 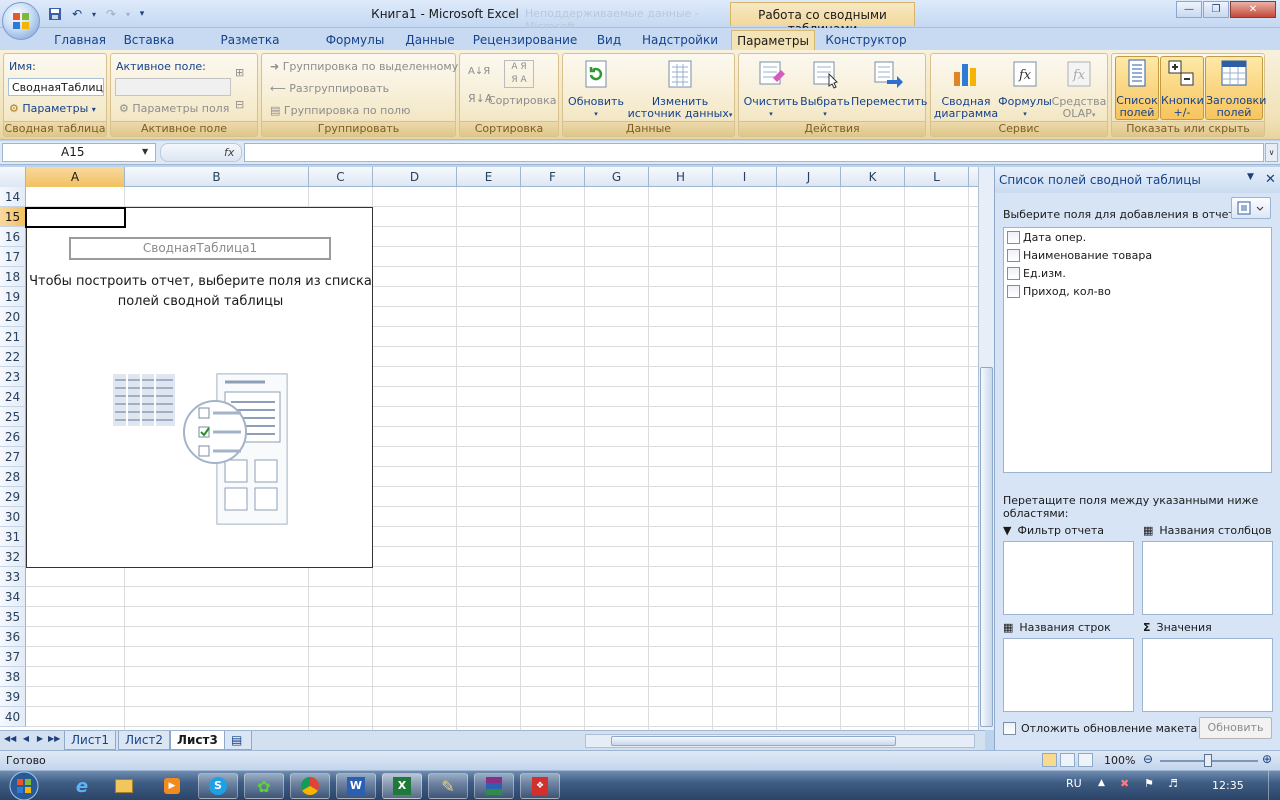 I want to click on column-header: C, so click(x=341, y=177).